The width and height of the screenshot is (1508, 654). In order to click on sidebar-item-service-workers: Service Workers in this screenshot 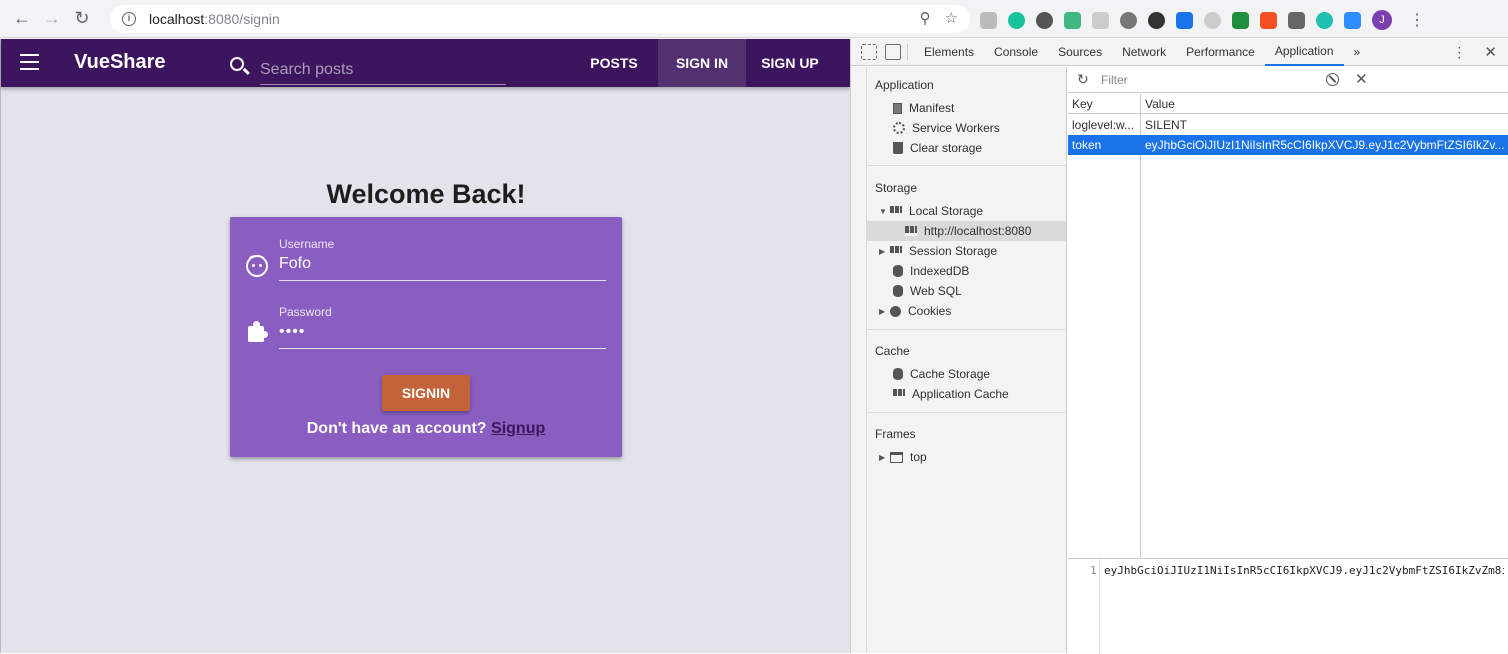, I will do `click(966, 128)`.